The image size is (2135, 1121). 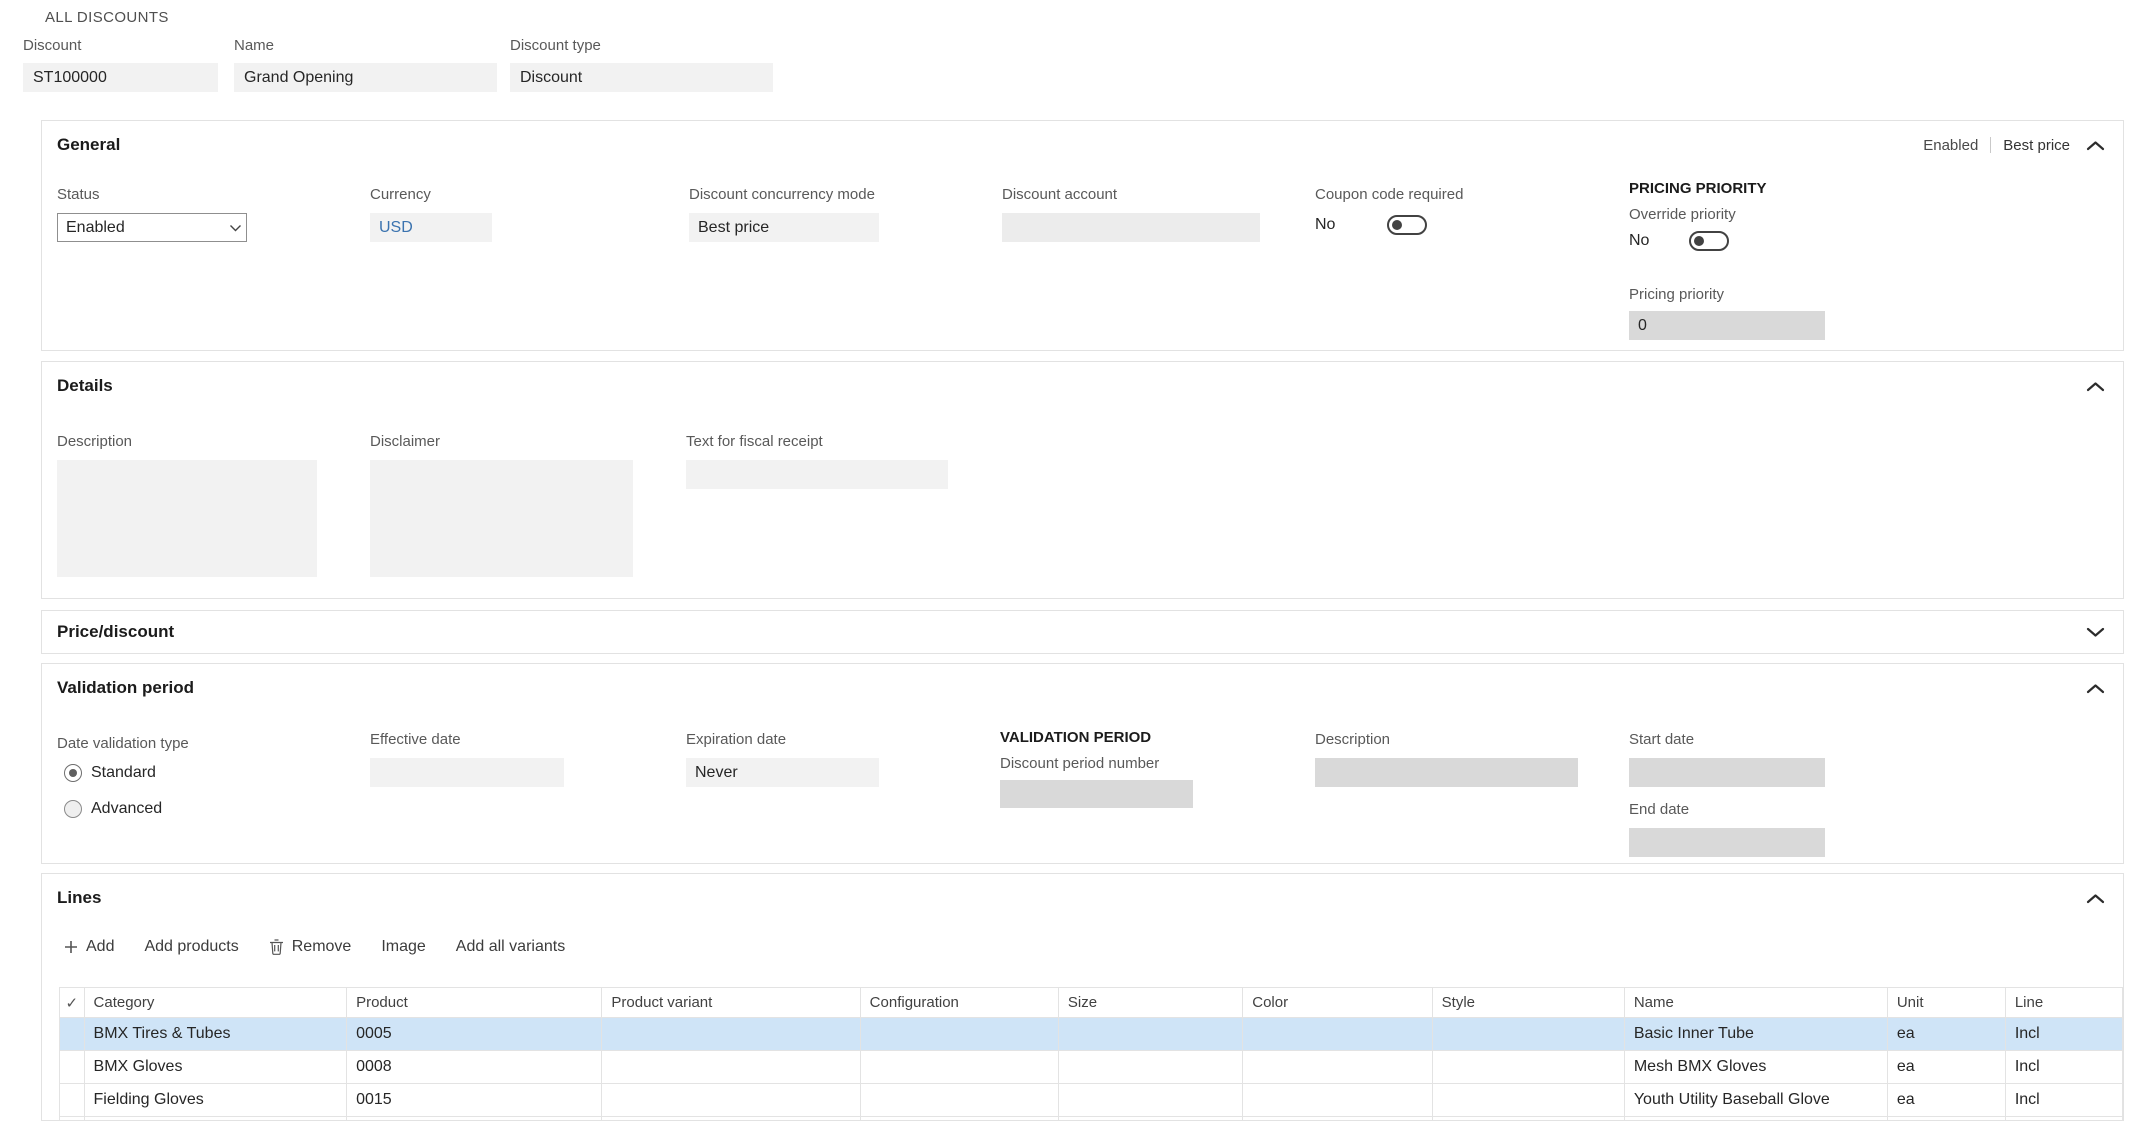 I want to click on cell-product: 0005, so click(x=474, y=1034).